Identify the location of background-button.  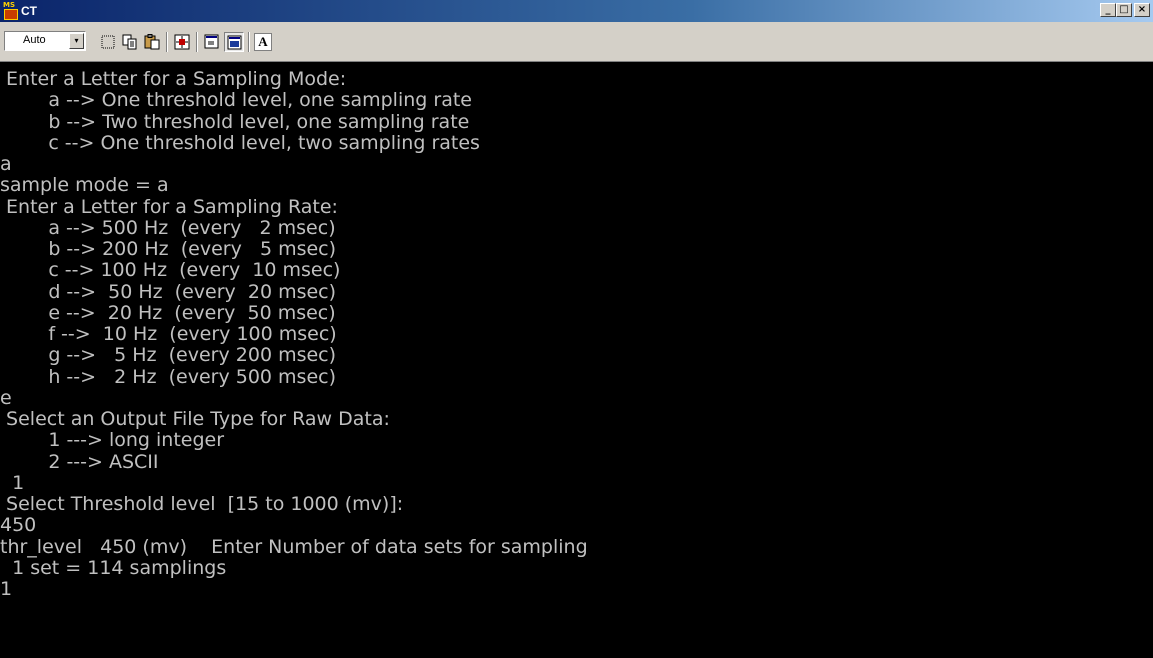
(234, 42).